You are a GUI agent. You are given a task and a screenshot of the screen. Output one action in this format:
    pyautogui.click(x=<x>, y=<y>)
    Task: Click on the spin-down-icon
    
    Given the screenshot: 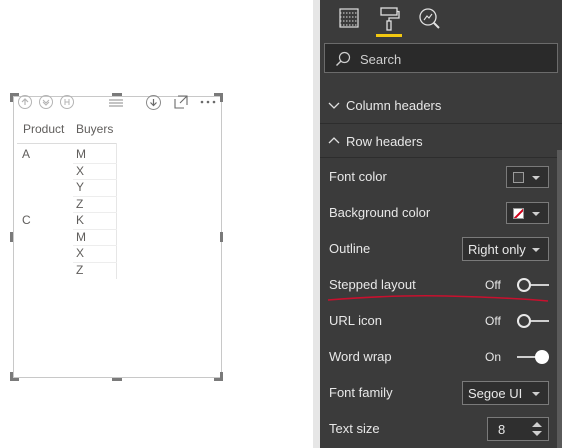 What is the action you would take?
    pyautogui.click(x=537, y=433)
    